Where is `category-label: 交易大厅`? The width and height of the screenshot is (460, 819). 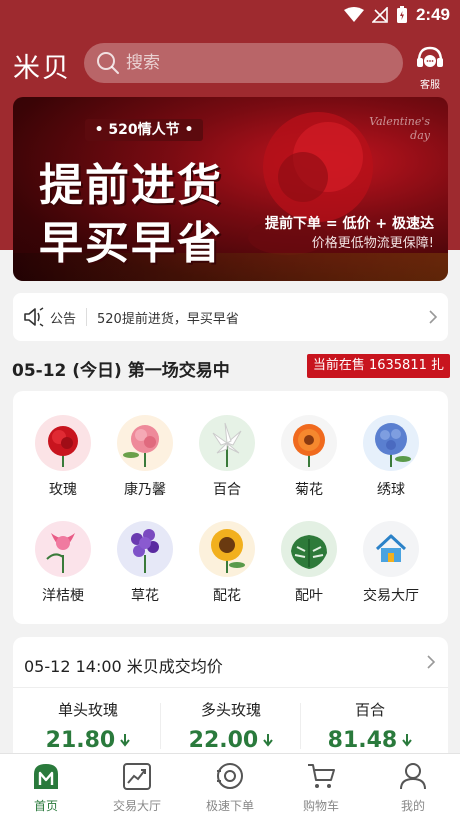 category-label: 交易大厅 is located at coordinates (391, 596).